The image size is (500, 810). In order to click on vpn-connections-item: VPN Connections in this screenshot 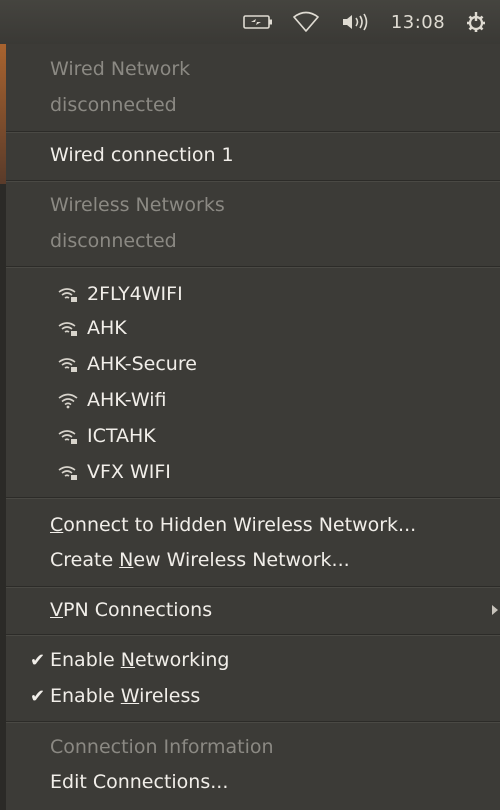, I will do `click(253, 610)`.